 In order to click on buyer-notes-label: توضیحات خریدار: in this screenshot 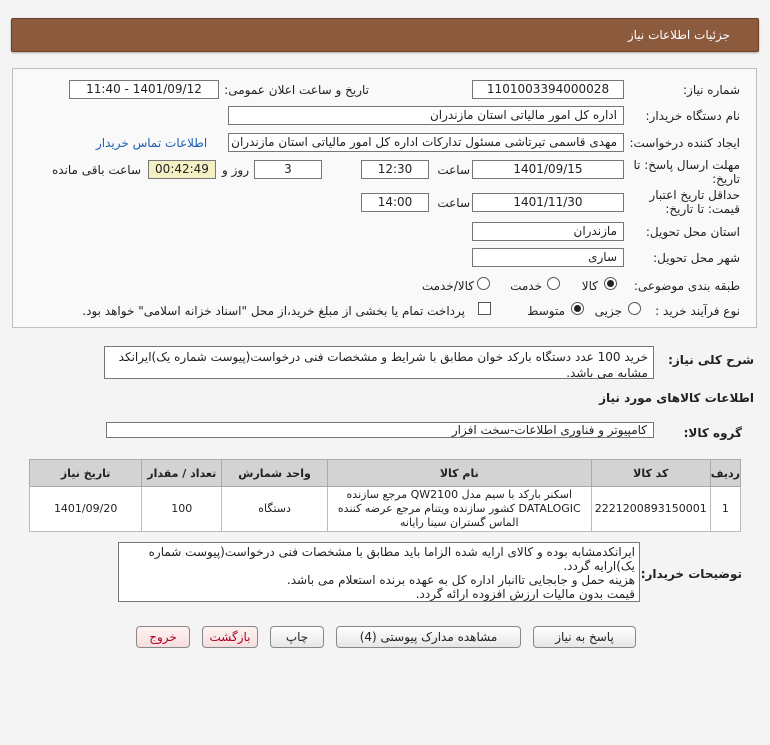, I will do `click(691, 574)`.